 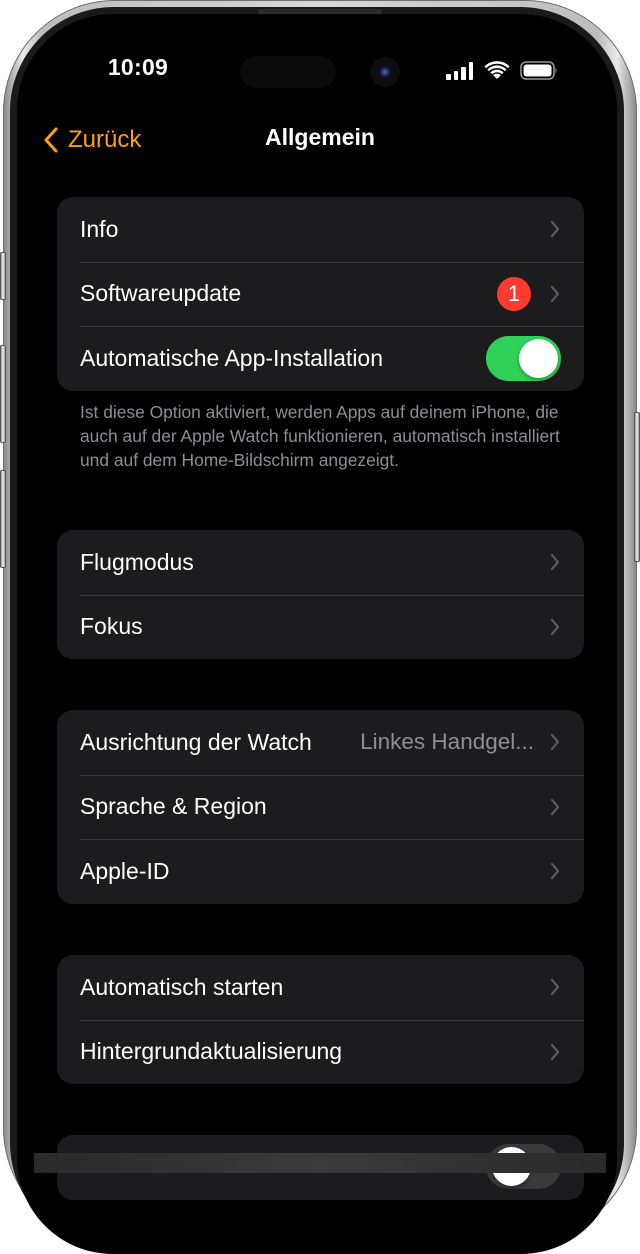 I want to click on settings-group-modes: Flugmodus Fokus, so click(x=320, y=594).